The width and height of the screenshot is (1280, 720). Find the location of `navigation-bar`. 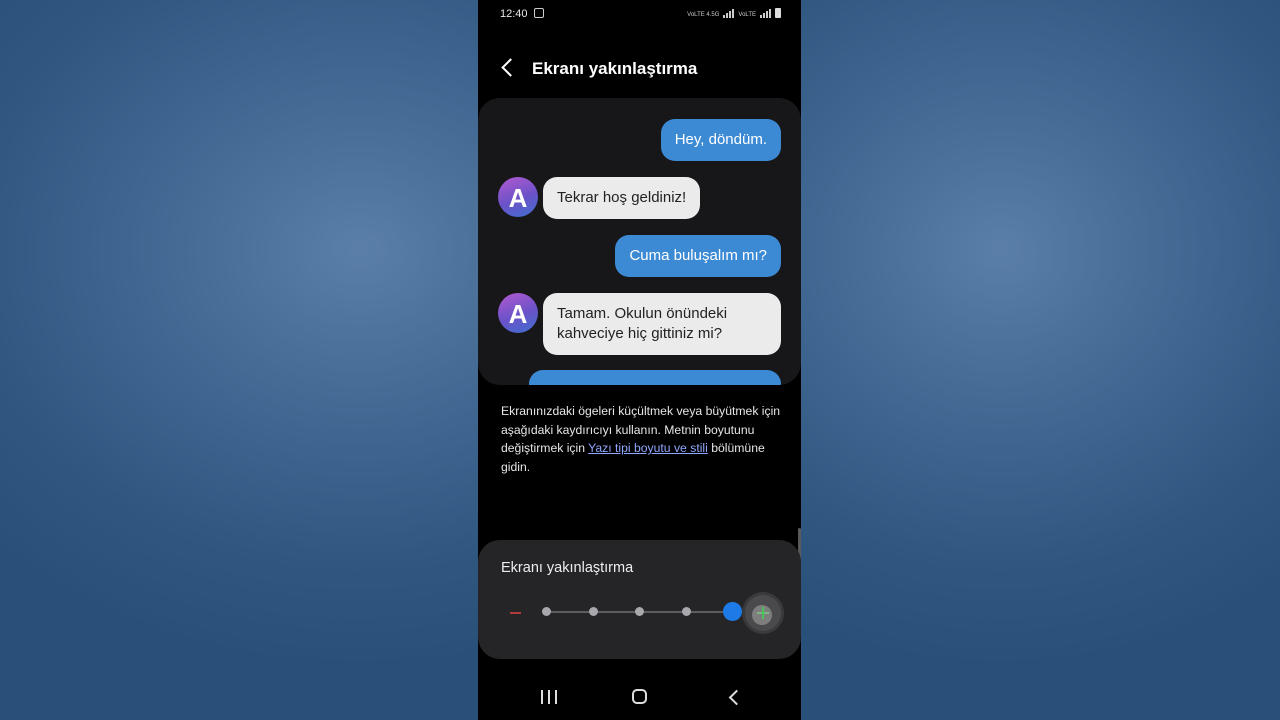

navigation-bar is located at coordinates (639, 696).